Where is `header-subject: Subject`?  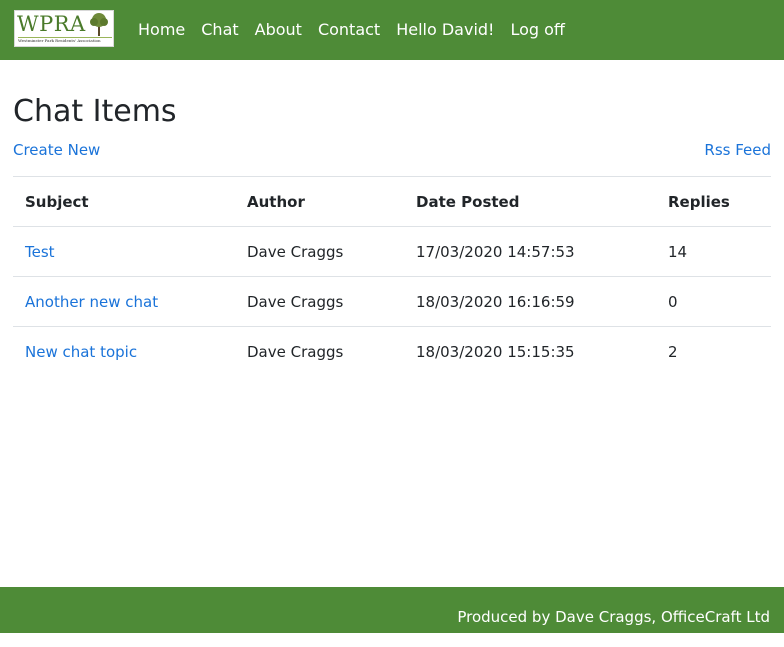 header-subject: Subject is located at coordinates (124, 201).